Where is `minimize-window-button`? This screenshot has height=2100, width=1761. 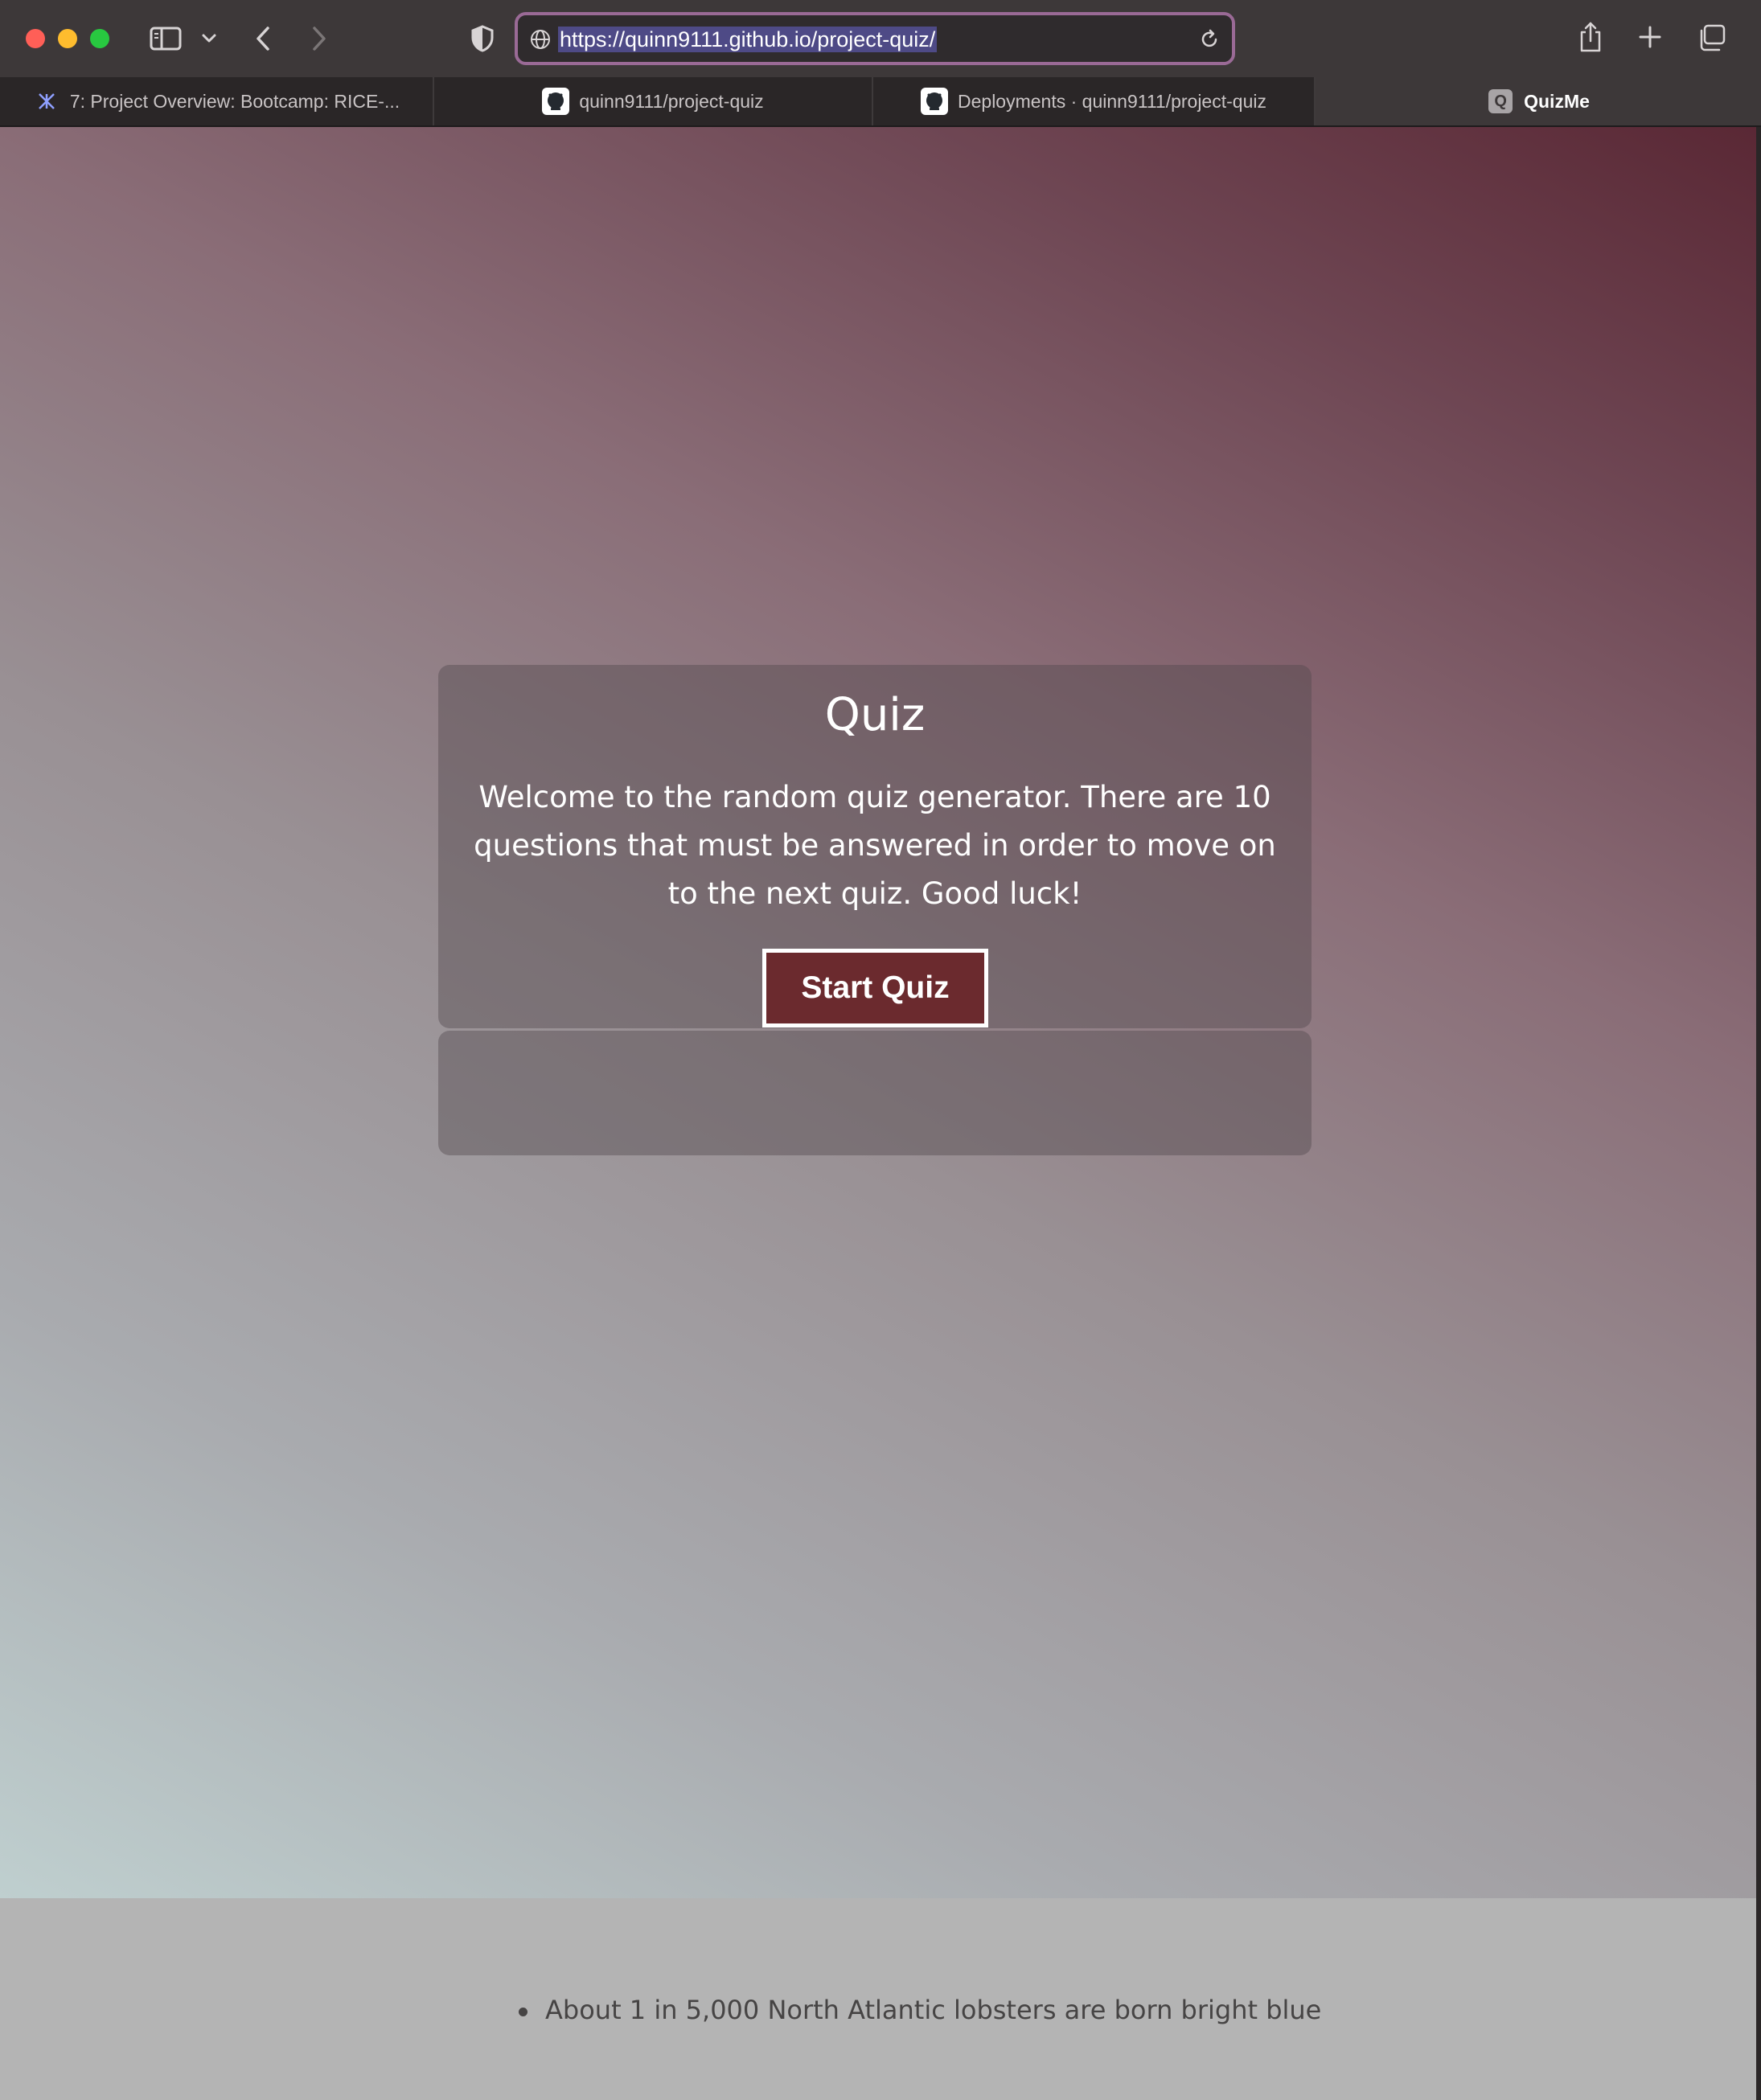 minimize-window-button is located at coordinates (67, 39).